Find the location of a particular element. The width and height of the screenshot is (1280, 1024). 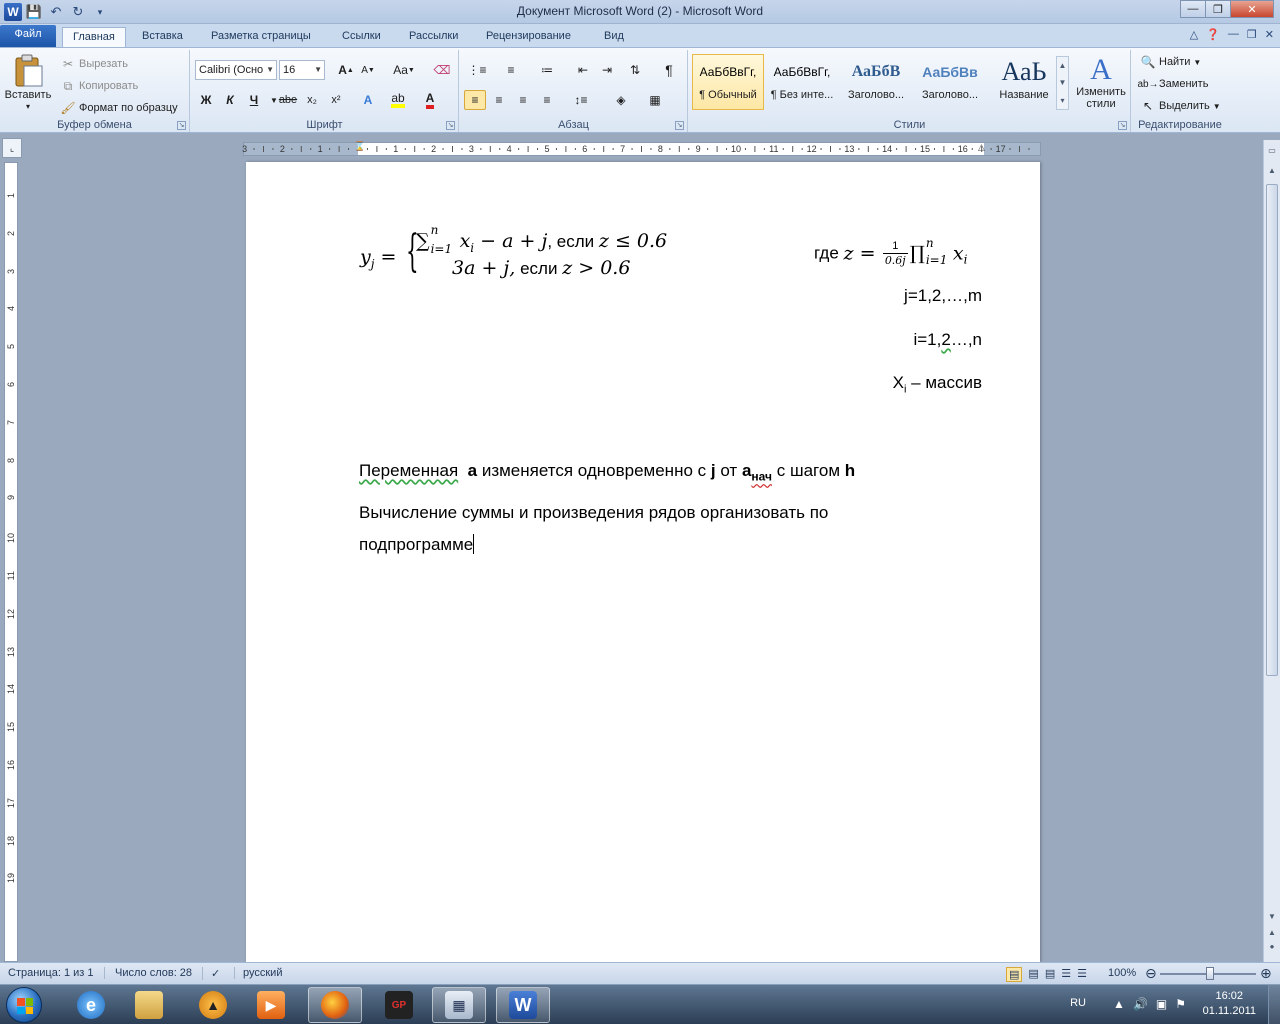

style-title: АаЬ Название is located at coordinates (1024, 82).